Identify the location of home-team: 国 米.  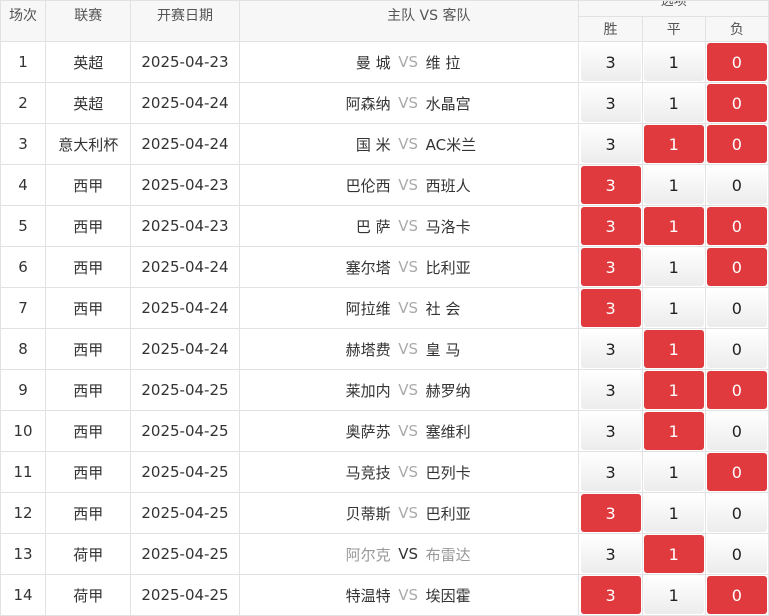
(373, 144).